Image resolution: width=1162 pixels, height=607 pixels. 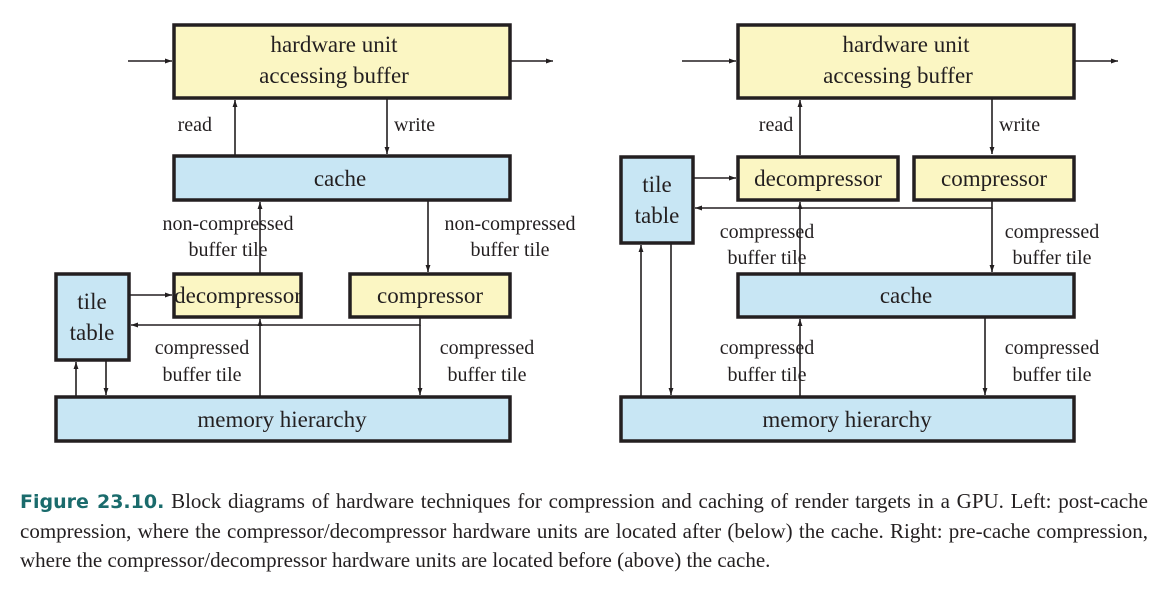 What do you see at coordinates (509, 224) in the screenshot?
I see `noncompressed-right-label-1: non-compressed` at bounding box center [509, 224].